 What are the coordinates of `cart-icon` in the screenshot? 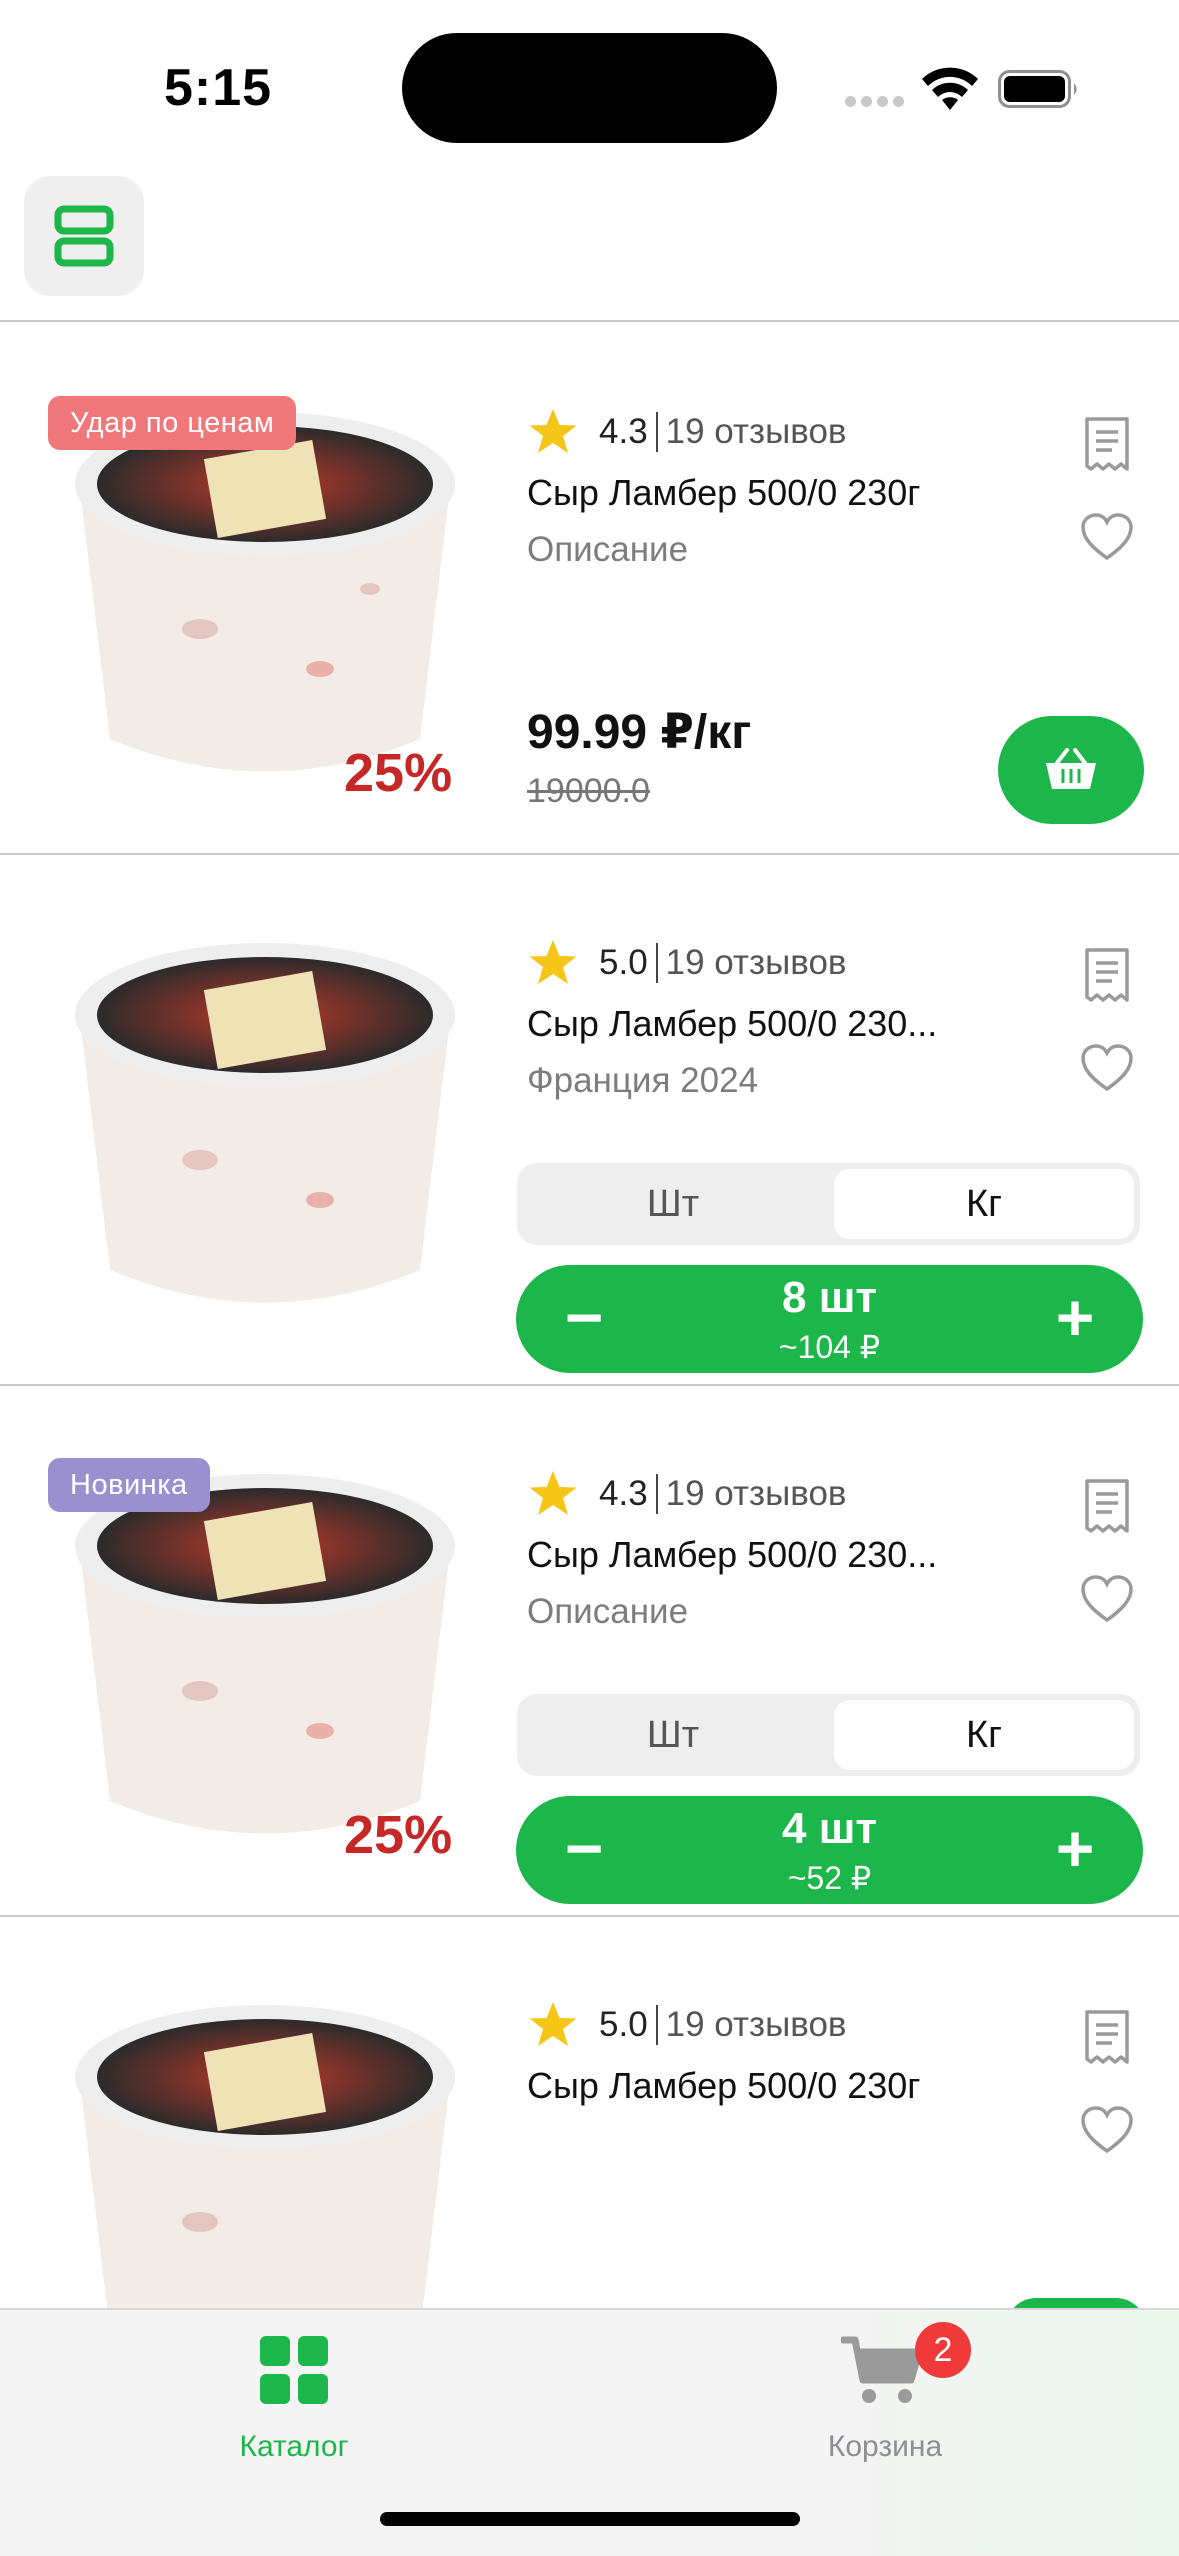 It's located at (882, 2369).